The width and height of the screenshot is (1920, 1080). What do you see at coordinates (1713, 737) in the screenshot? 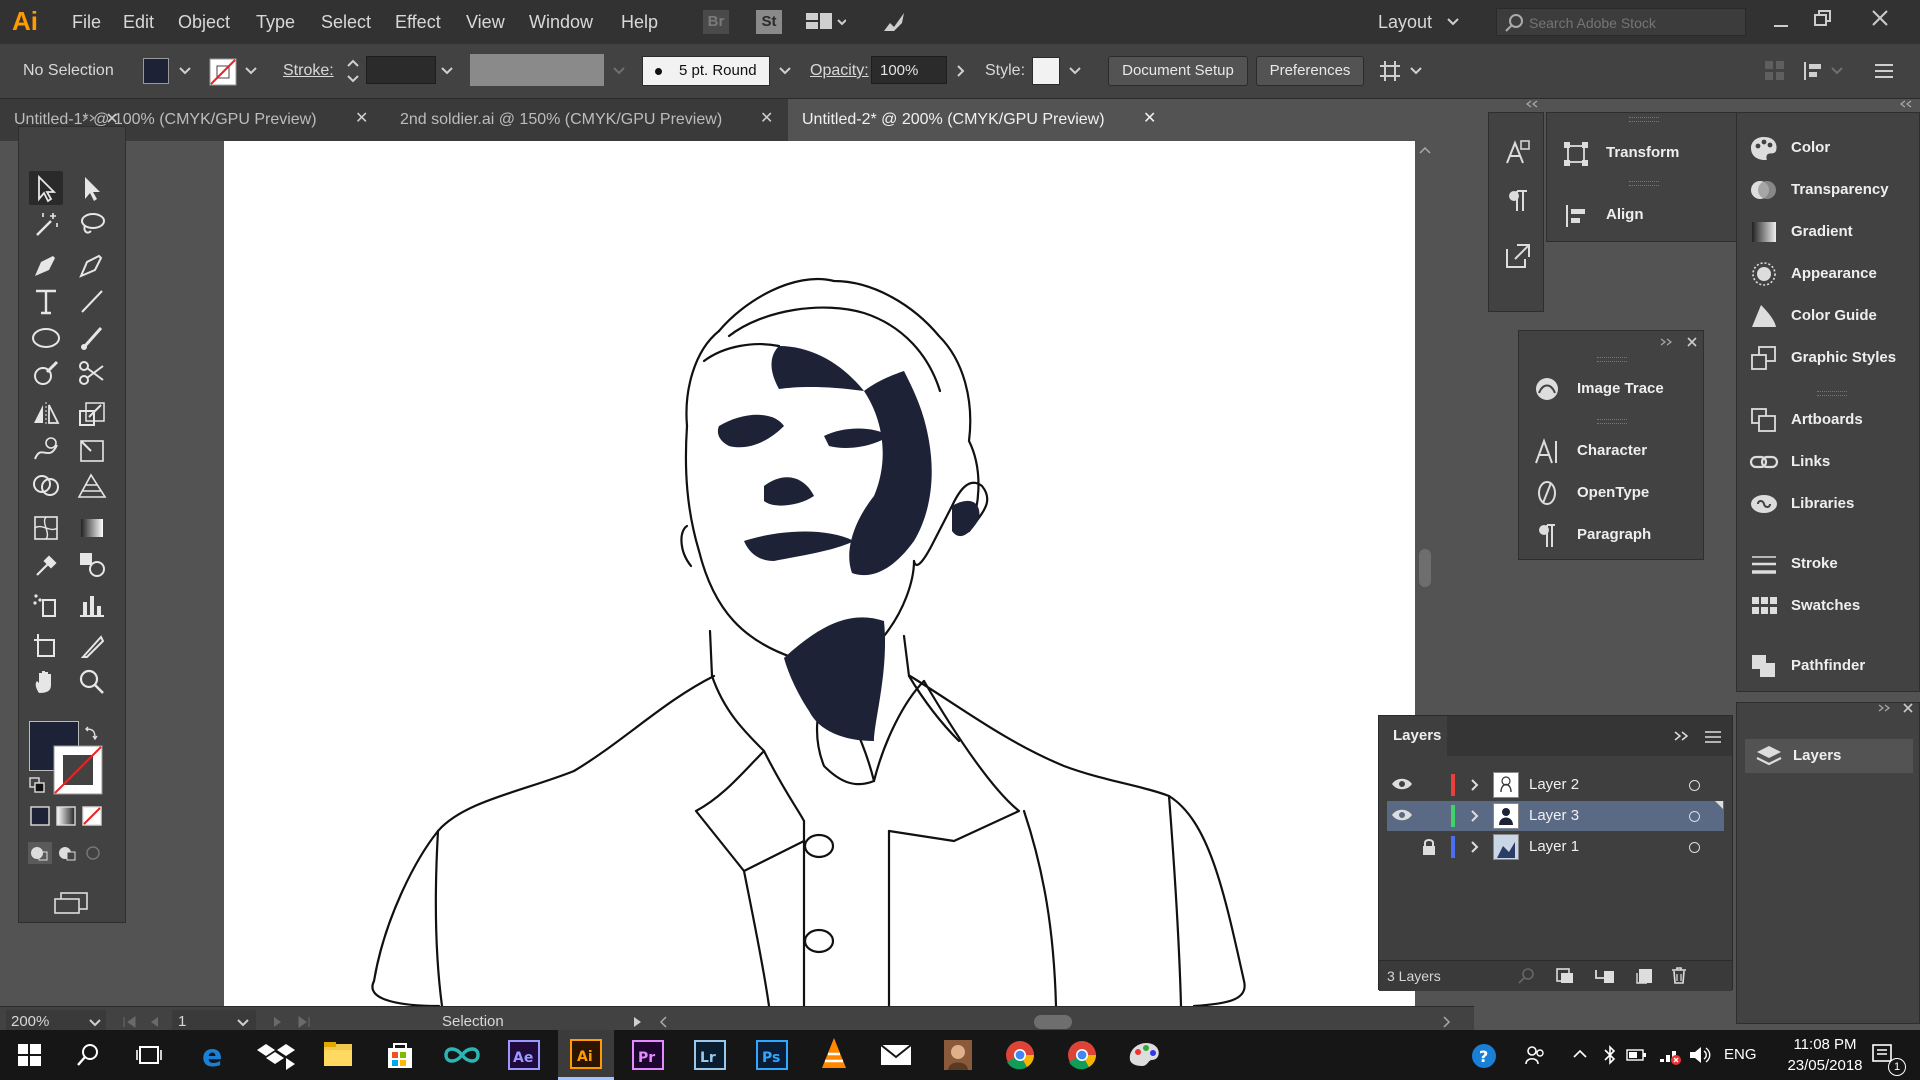
I see `panel-menu-icon` at bounding box center [1713, 737].